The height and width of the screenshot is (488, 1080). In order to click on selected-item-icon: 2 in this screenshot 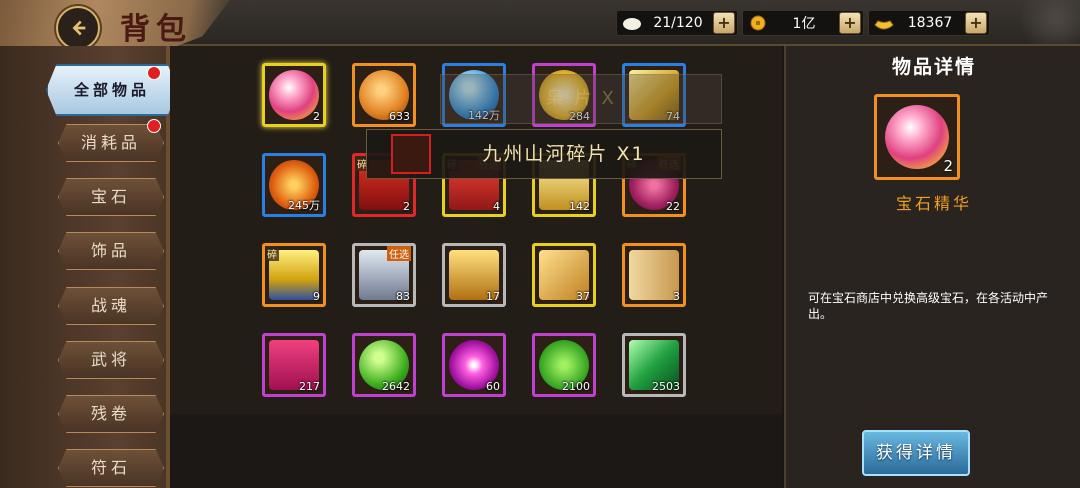, I will do `click(917, 137)`.